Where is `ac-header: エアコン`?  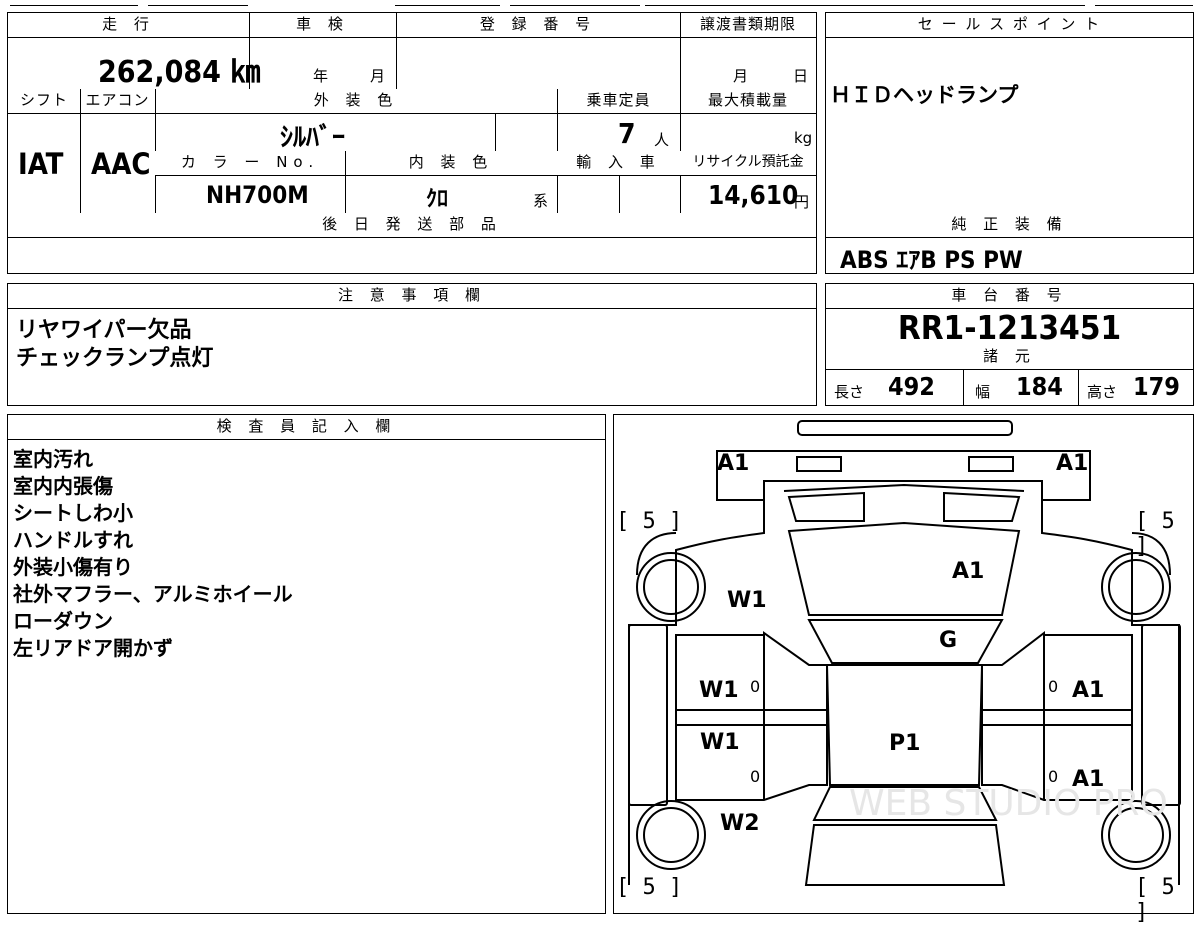
ac-header: エアコン is located at coordinates (117, 101).